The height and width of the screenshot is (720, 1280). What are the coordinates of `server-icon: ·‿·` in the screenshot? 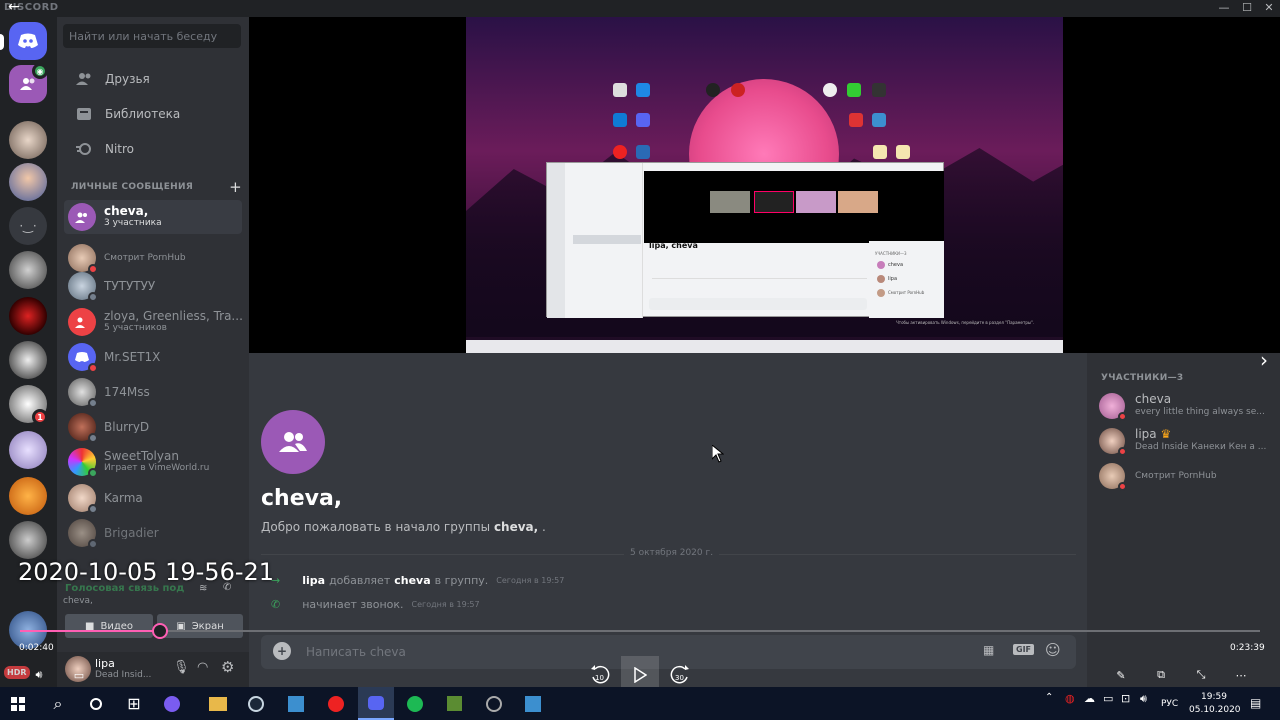 It's located at (28, 226).